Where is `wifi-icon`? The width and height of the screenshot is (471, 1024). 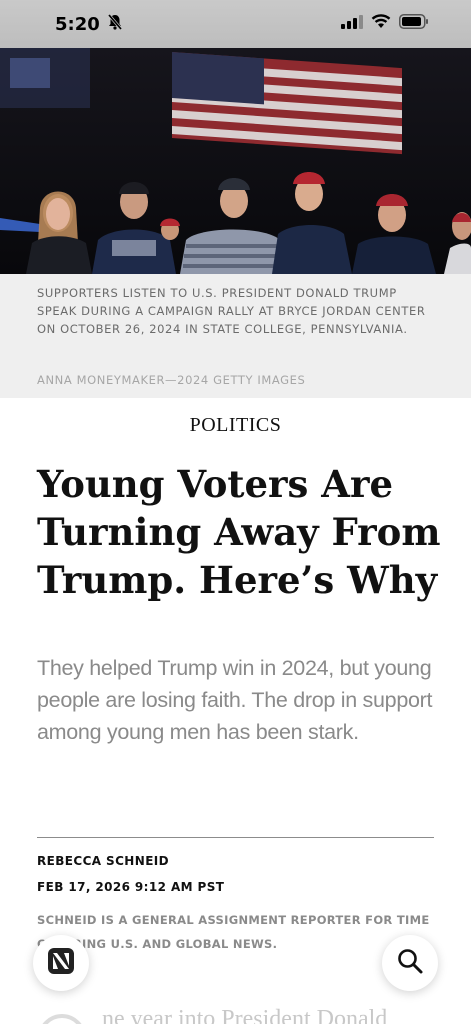 wifi-icon is located at coordinates (381, 24).